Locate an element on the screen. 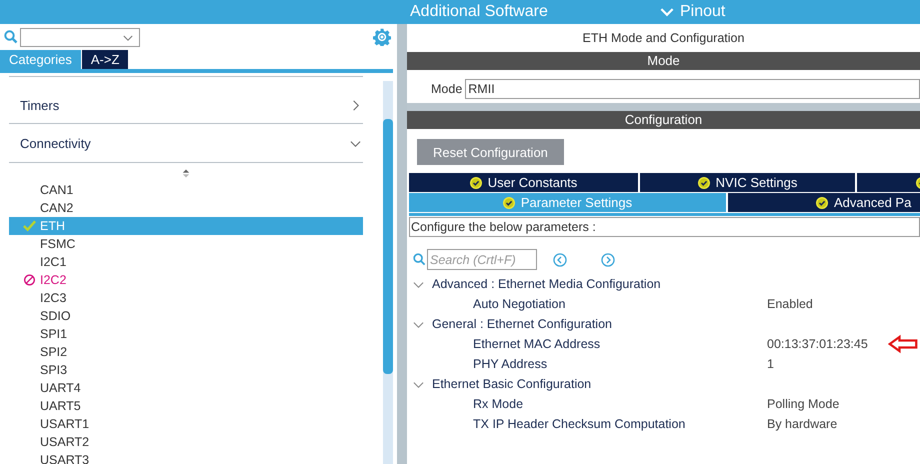 This screenshot has width=920, height=464. mode-field: RMII is located at coordinates (692, 89).